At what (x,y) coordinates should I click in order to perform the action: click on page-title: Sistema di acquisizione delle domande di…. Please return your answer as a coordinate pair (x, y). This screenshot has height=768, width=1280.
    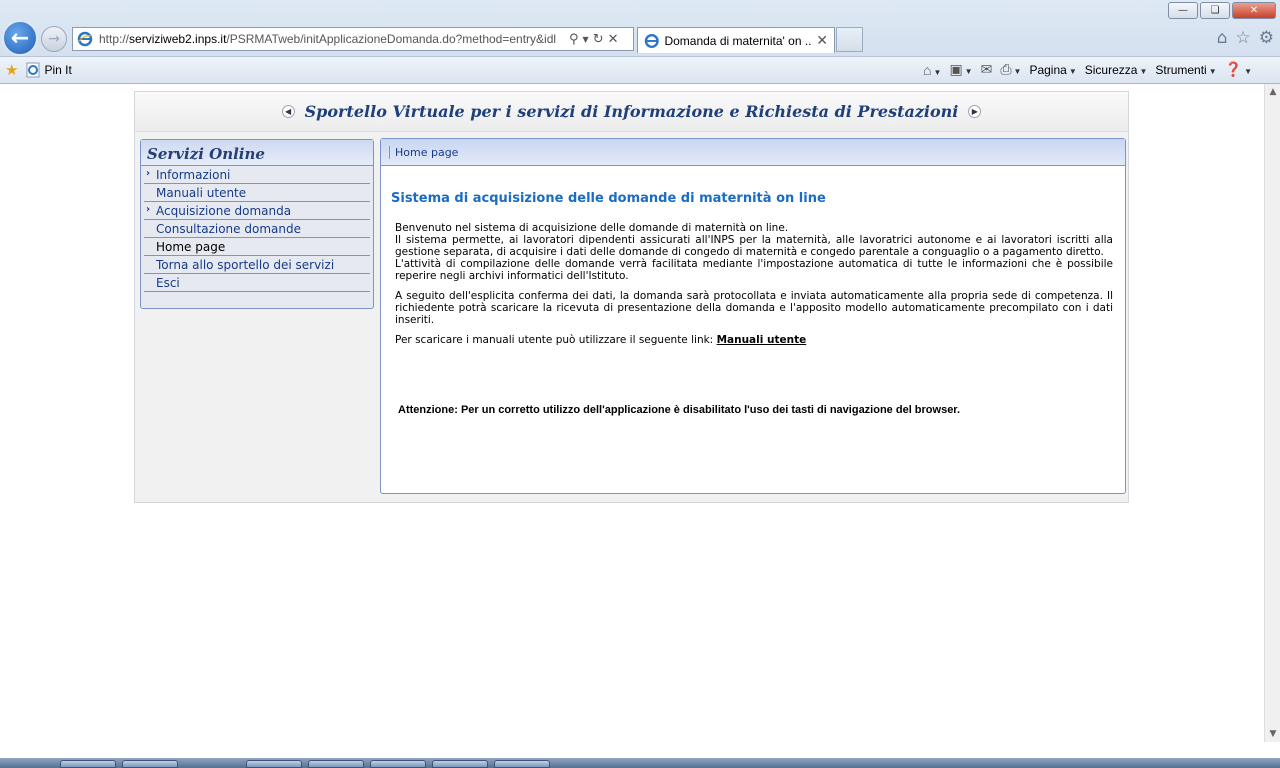
    Looking at the image, I should click on (608, 198).